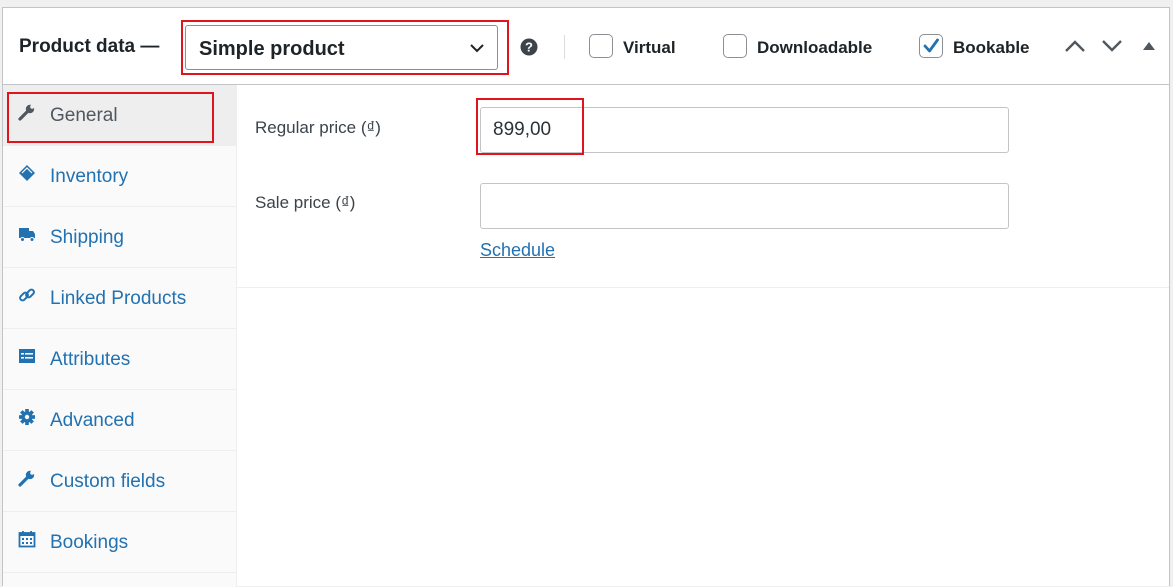 This screenshot has height=587, width=1173. Describe the element at coordinates (1149, 46) in the screenshot. I see `toggle-panel-icon` at that location.